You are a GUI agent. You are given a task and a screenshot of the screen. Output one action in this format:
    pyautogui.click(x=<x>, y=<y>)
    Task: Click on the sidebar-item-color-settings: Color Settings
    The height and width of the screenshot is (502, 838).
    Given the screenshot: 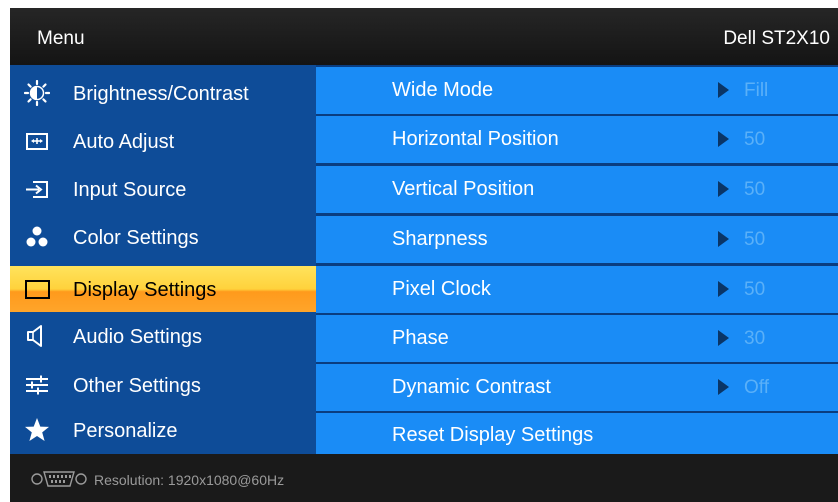 What is the action you would take?
    pyautogui.click(x=163, y=238)
    